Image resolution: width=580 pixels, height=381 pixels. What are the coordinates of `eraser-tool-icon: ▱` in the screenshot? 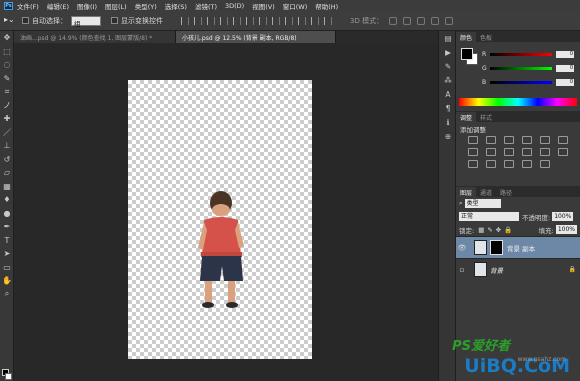 It's located at (7, 173).